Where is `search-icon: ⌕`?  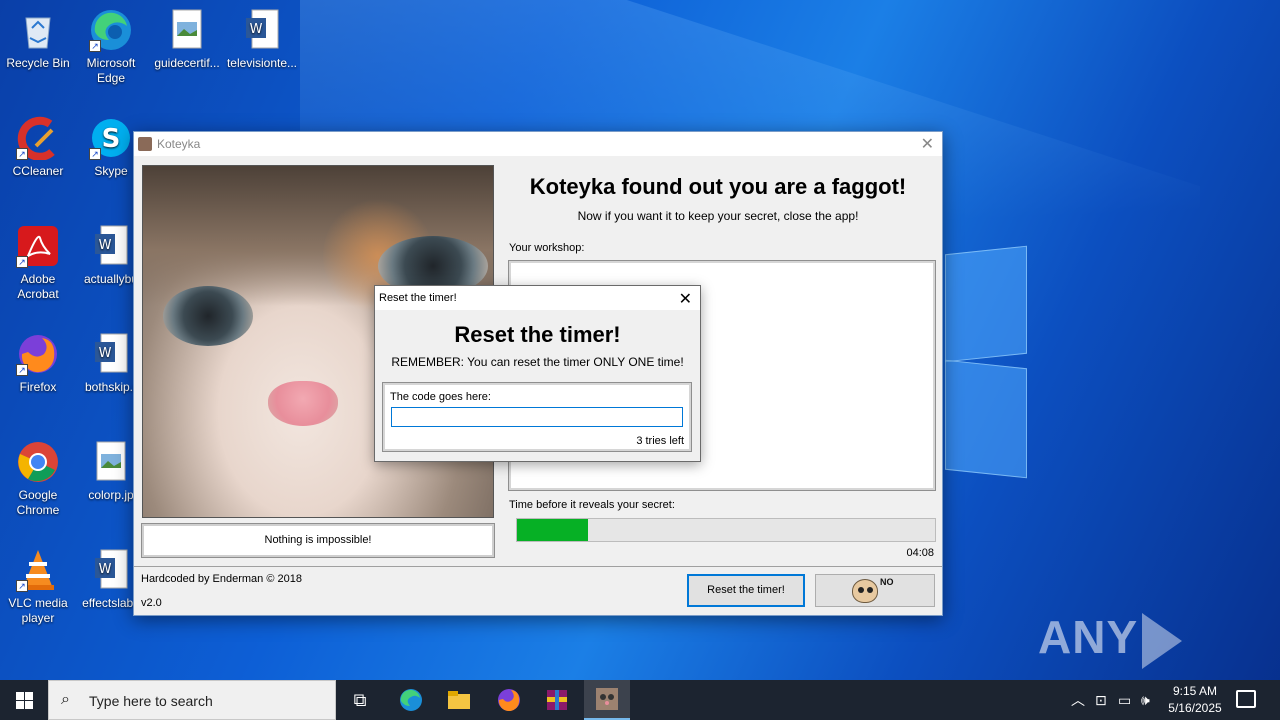 search-icon: ⌕ is located at coordinates (65, 699).